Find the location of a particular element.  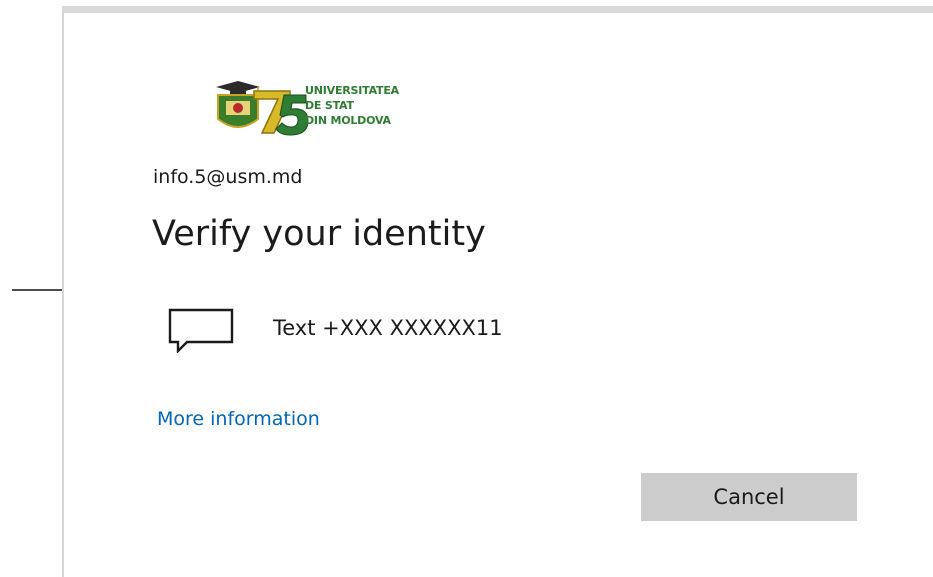

logo-wordmark: UNIVERSITATEA DE STAT DIN MOLDOVA is located at coordinates (352, 105).